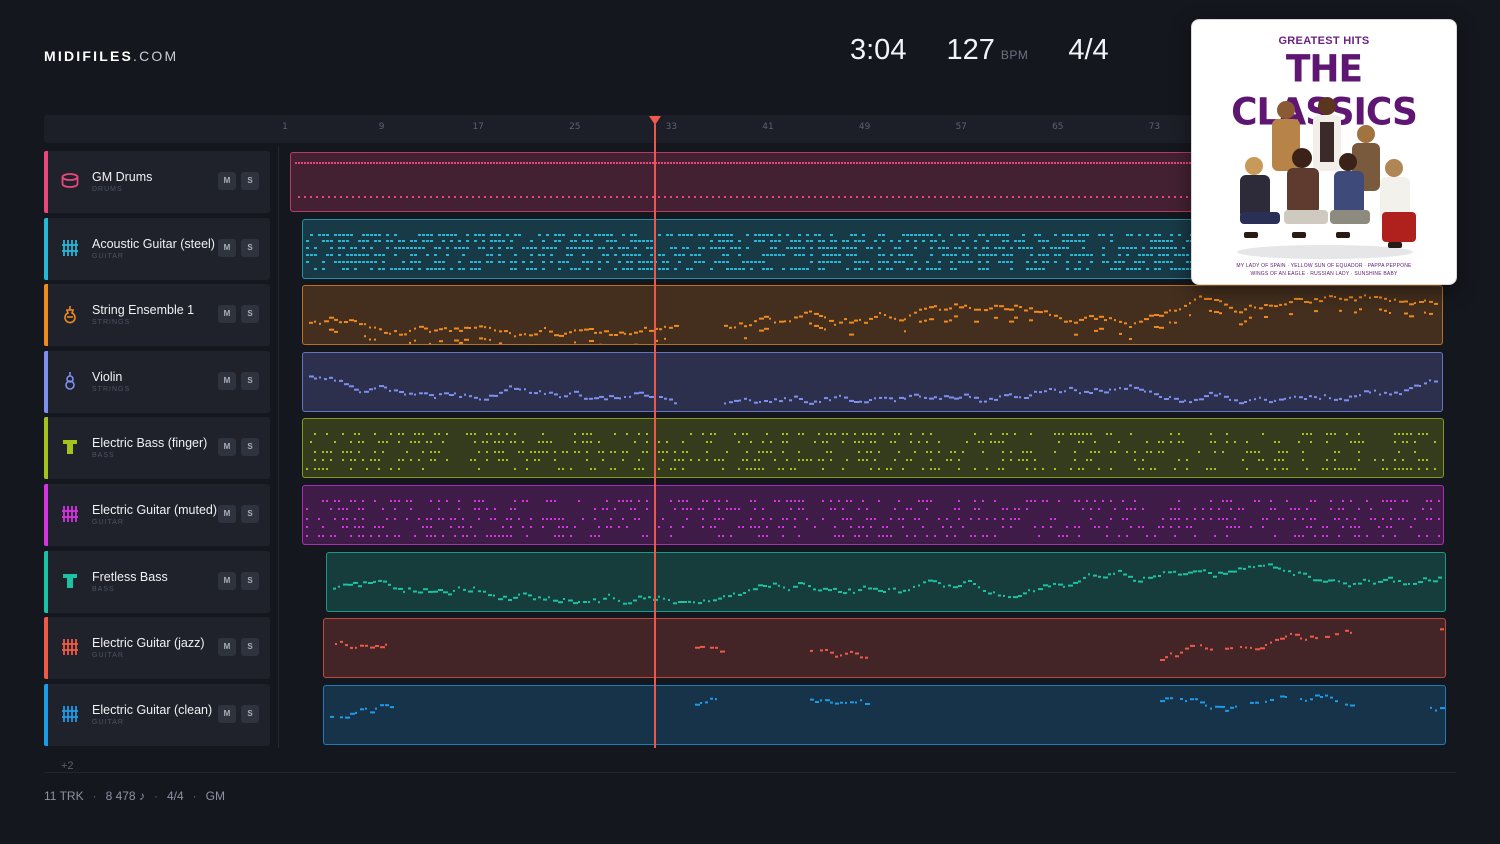 The image size is (1500, 844). What do you see at coordinates (961, 127) in the screenshot?
I see `ruler-bar-label: 57` at bounding box center [961, 127].